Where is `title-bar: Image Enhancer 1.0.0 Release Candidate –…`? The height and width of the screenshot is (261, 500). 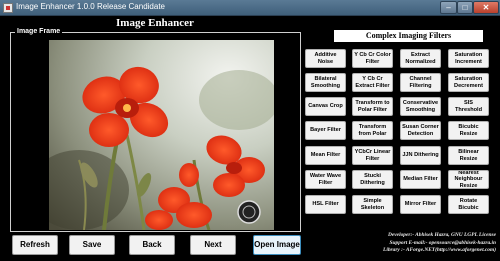 title-bar: Image Enhancer 1.0.0 Release Candidate –… is located at coordinates (250, 8).